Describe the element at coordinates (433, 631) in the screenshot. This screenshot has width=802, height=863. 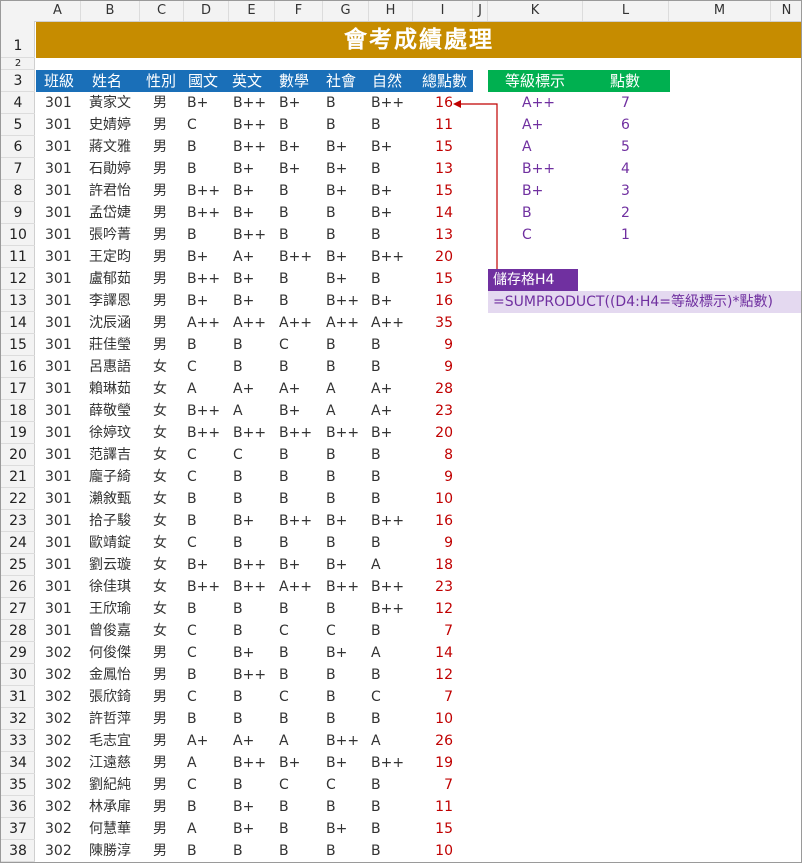
I see `total-points-cell: 7` at that location.